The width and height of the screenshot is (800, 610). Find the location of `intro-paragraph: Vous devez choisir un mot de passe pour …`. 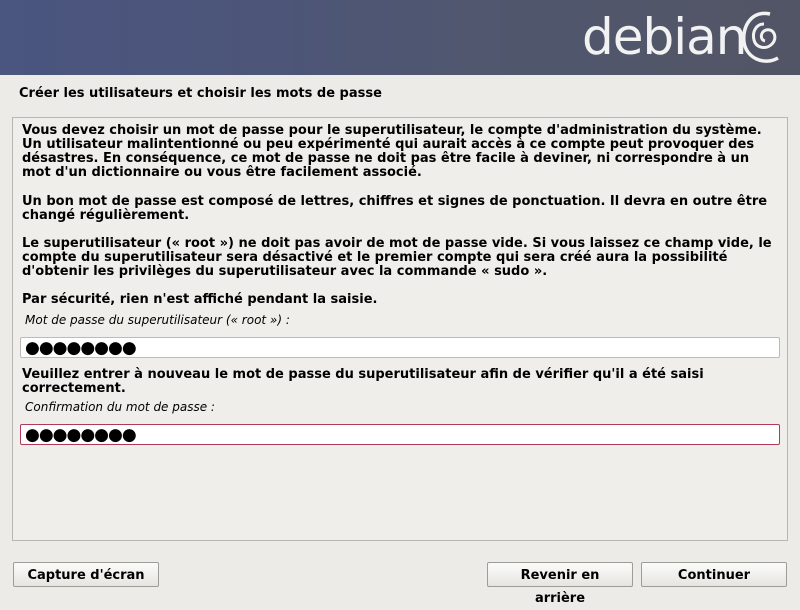

intro-paragraph: Vous devez choisir un mot de passe pour … is located at coordinates (392, 151).